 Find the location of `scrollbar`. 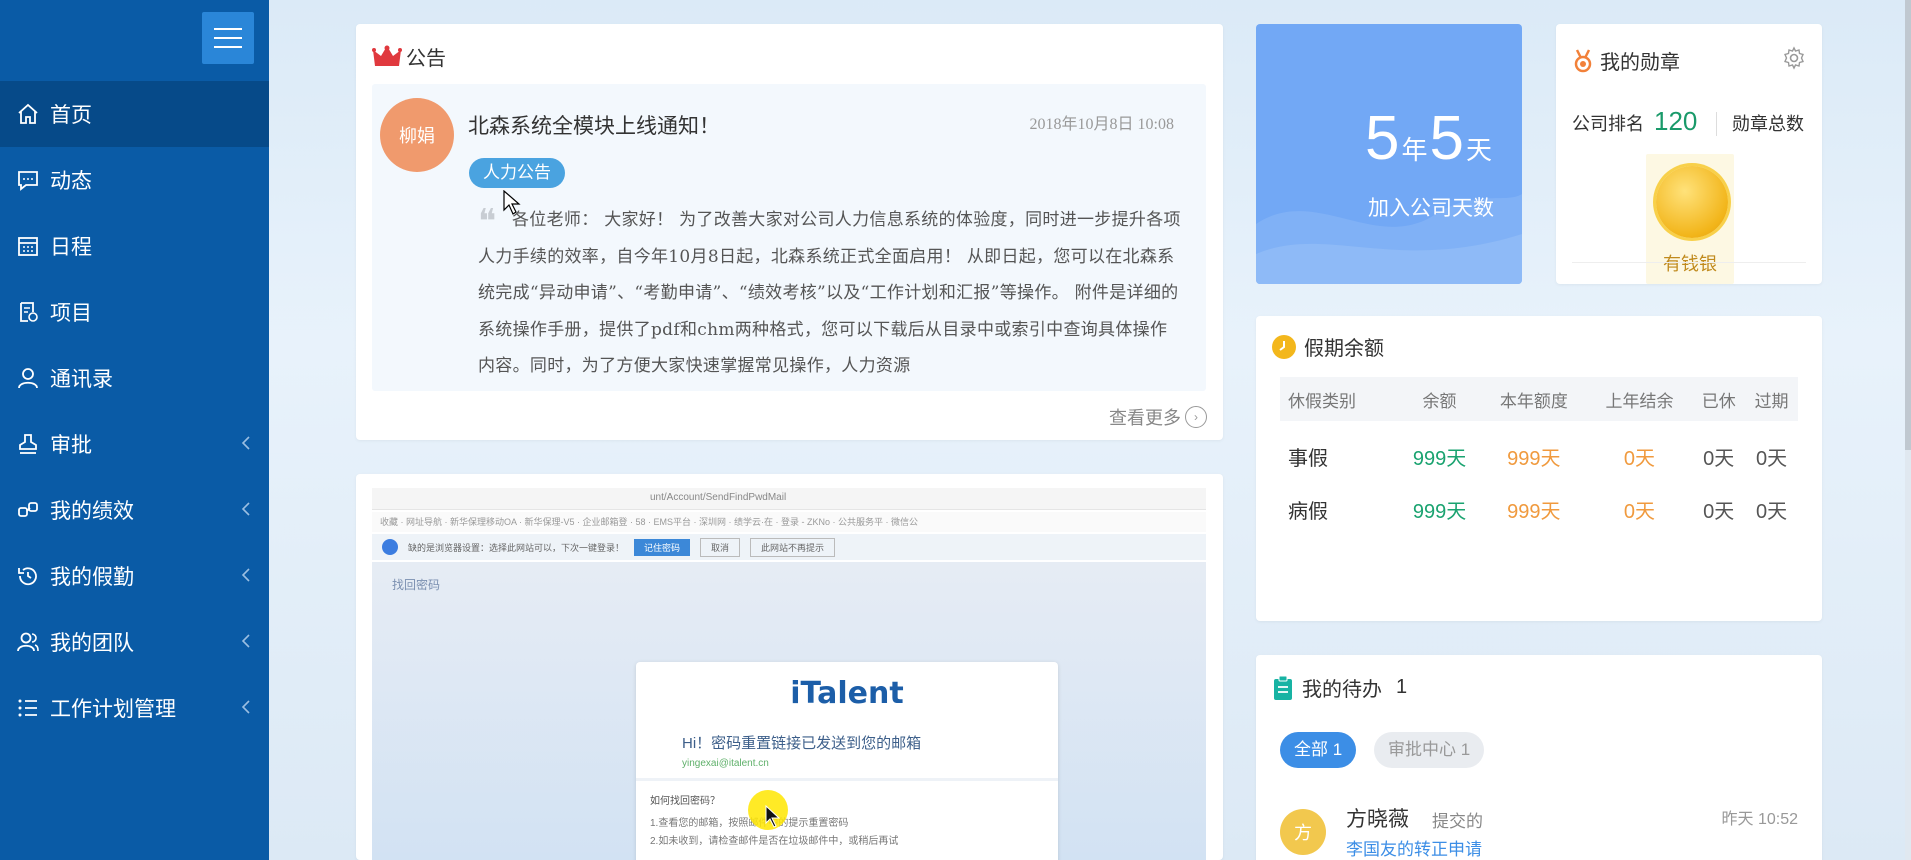

scrollbar is located at coordinates (1908, 430).